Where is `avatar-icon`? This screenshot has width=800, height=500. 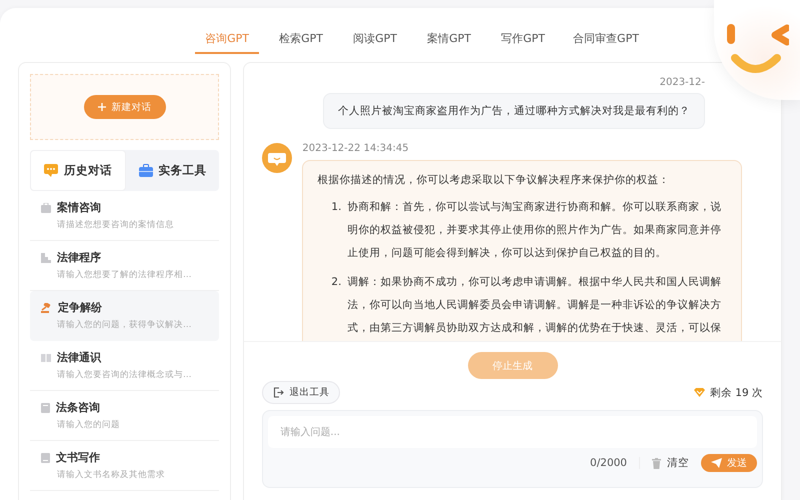
avatar-icon is located at coordinates (277, 158).